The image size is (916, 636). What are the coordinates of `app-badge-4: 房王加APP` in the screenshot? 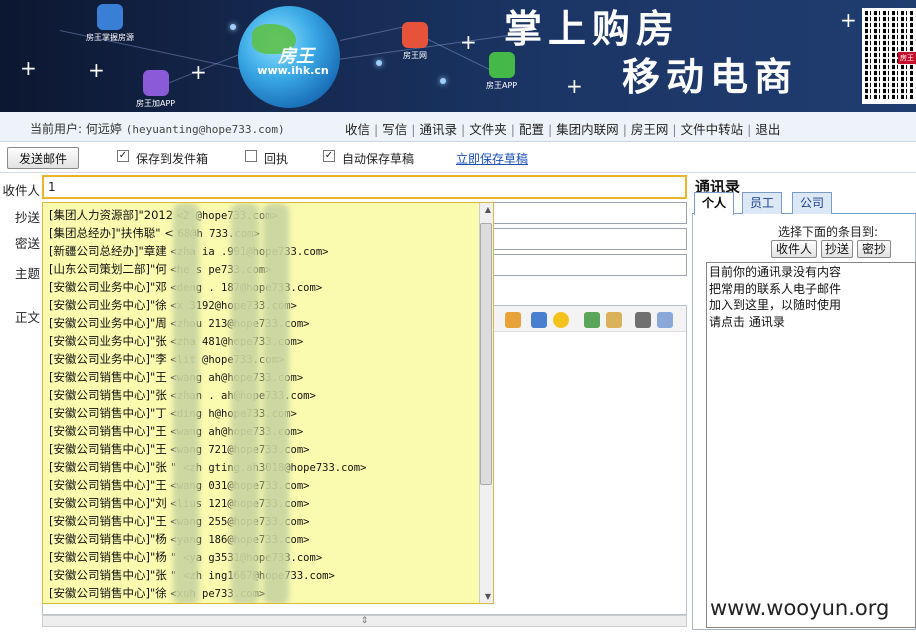 It's located at (155, 89).